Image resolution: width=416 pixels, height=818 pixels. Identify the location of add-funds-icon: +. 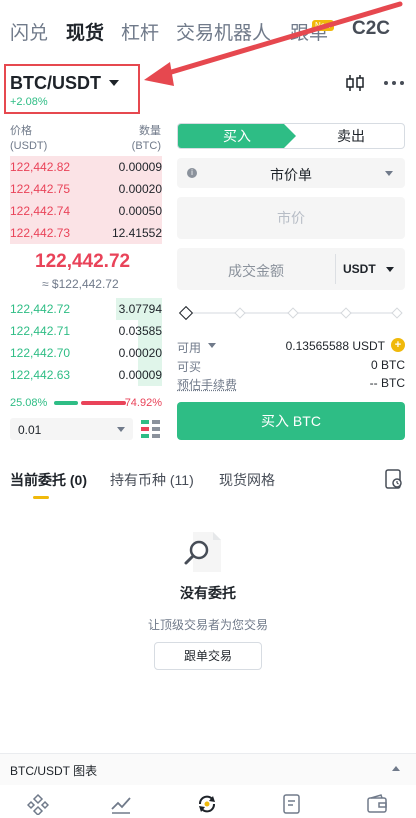
(398, 345).